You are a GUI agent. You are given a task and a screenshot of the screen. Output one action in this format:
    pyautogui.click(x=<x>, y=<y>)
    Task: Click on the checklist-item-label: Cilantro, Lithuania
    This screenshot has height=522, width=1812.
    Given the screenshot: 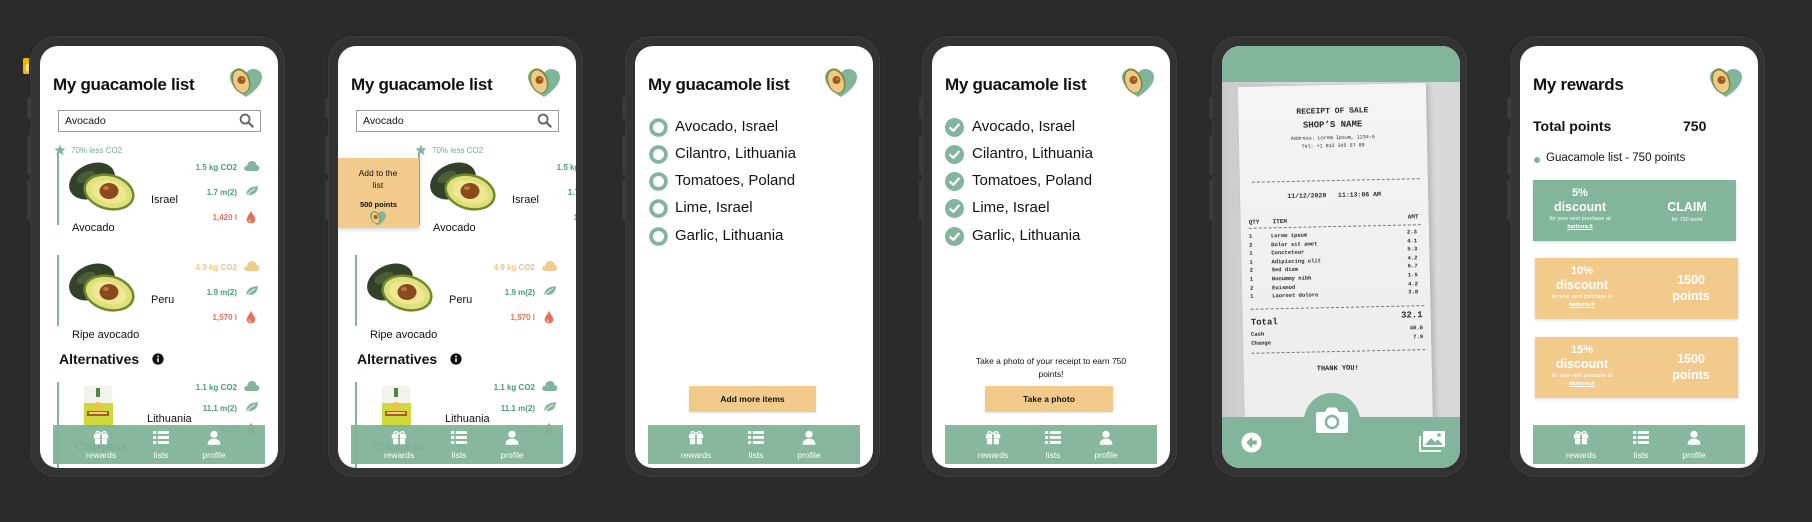 What is the action you would take?
    pyautogui.click(x=1032, y=153)
    